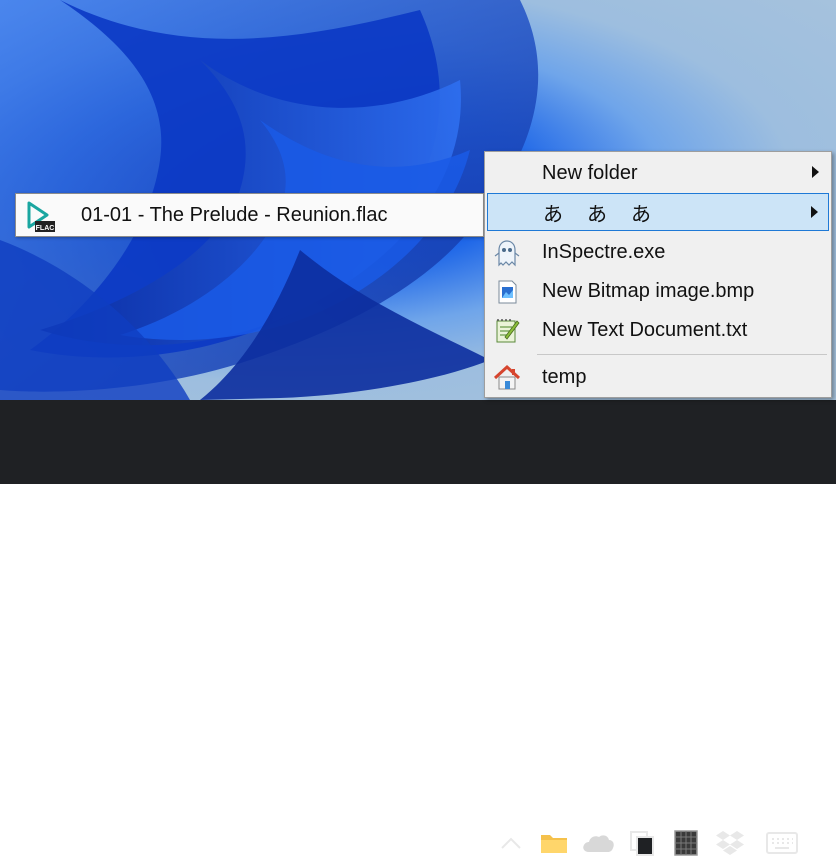  I want to click on menu-item-label: temp, so click(564, 376).